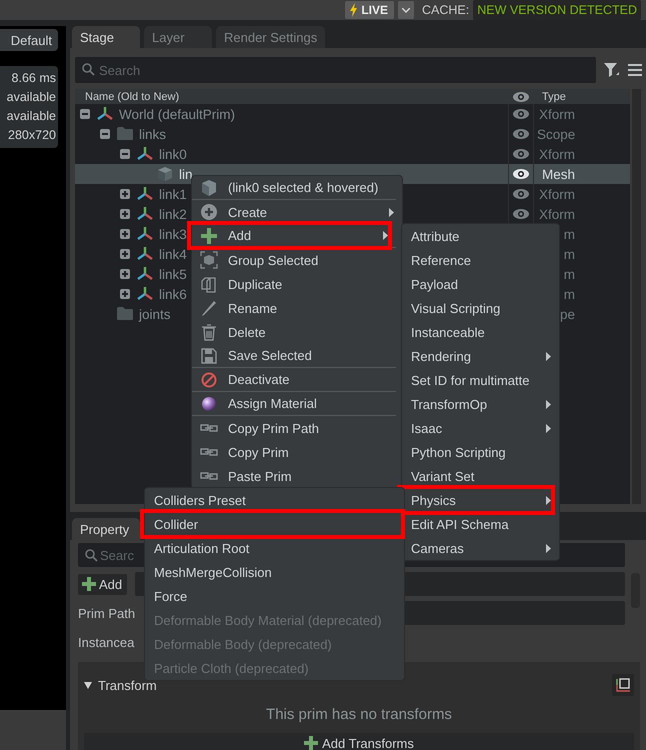 Image resolution: width=646 pixels, height=750 pixels. Describe the element at coordinates (107, 642) in the screenshot. I see `field-label: Instancea` at that location.